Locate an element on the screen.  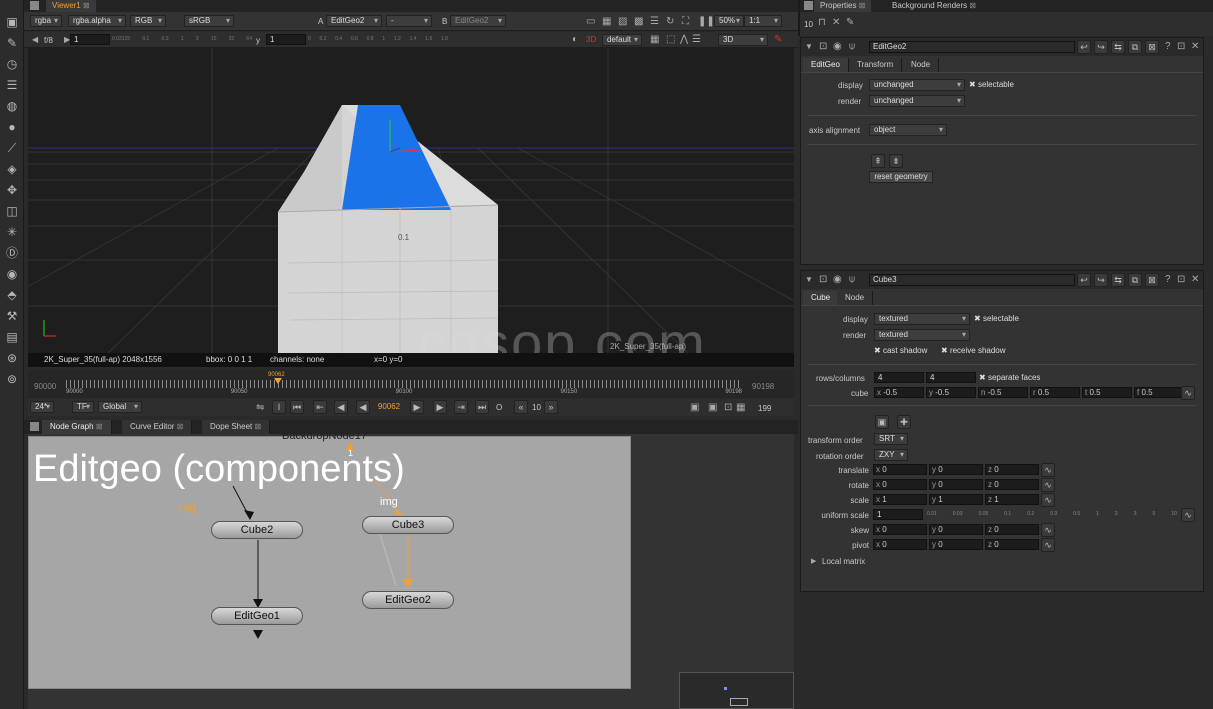
in-point-button: I is located at coordinates (279, 407).